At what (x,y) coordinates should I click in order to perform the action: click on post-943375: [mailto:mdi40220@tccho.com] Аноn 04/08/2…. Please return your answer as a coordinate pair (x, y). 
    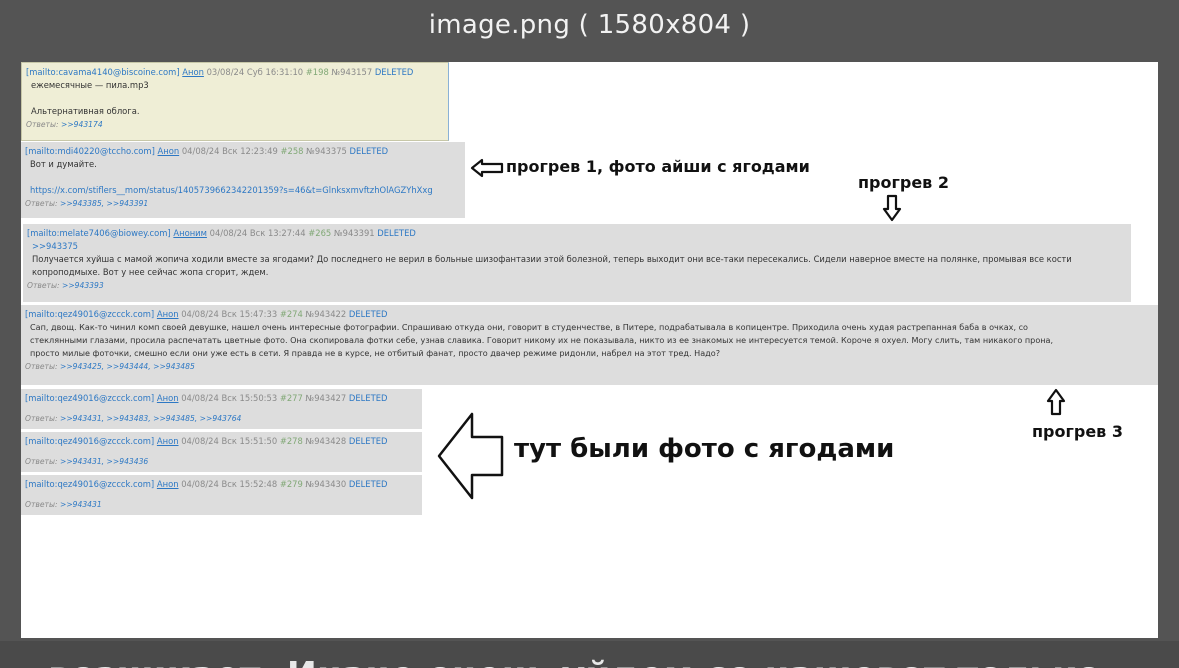
    Looking at the image, I should click on (243, 180).